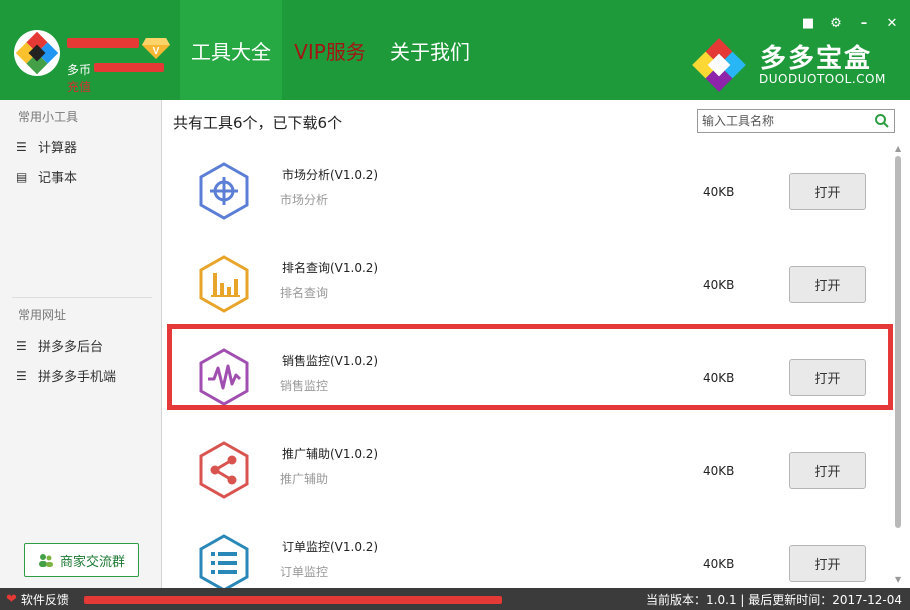 The image size is (910, 610). I want to click on merchant-group-button: 商家交流群, so click(81, 560).